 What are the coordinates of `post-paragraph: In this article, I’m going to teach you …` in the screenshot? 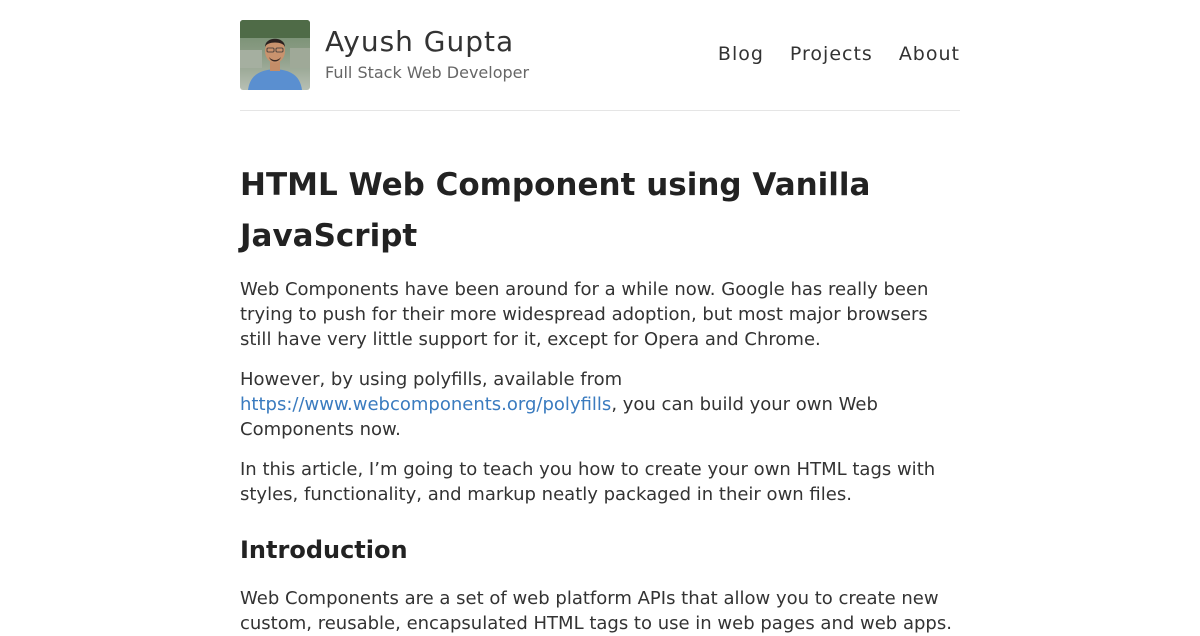 It's located at (588, 482).